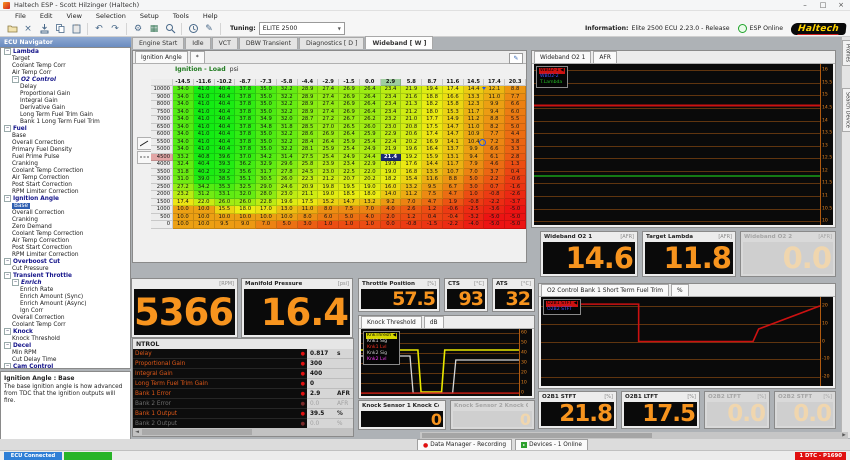  What do you see at coordinates (65, 345) in the screenshot?
I see `tree-item-decel: − Decel` at bounding box center [65, 345].